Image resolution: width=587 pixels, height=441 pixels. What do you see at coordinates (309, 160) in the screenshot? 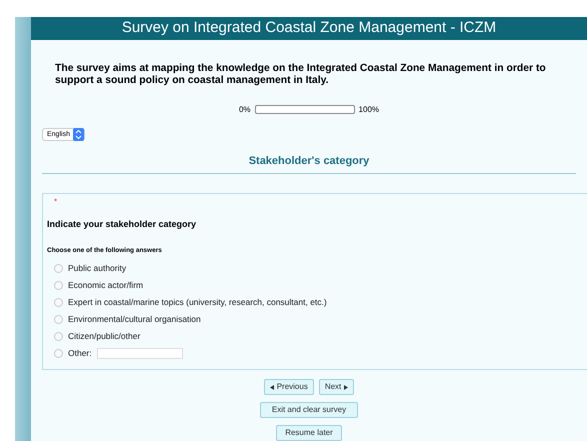
I see `group-title: Stakeholder's category` at bounding box center [309, 160].